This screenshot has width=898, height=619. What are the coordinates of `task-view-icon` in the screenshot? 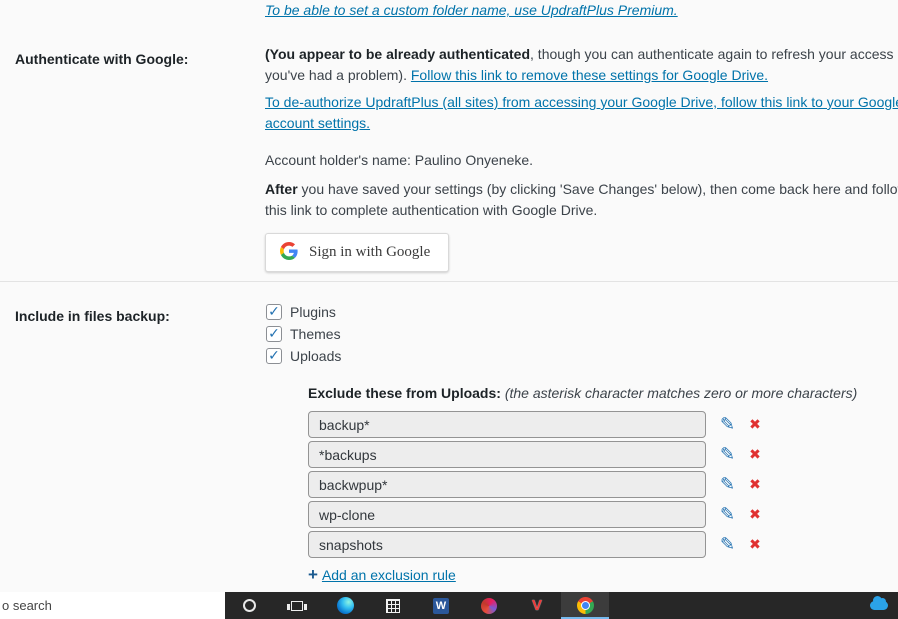 It's located at (297, 605).